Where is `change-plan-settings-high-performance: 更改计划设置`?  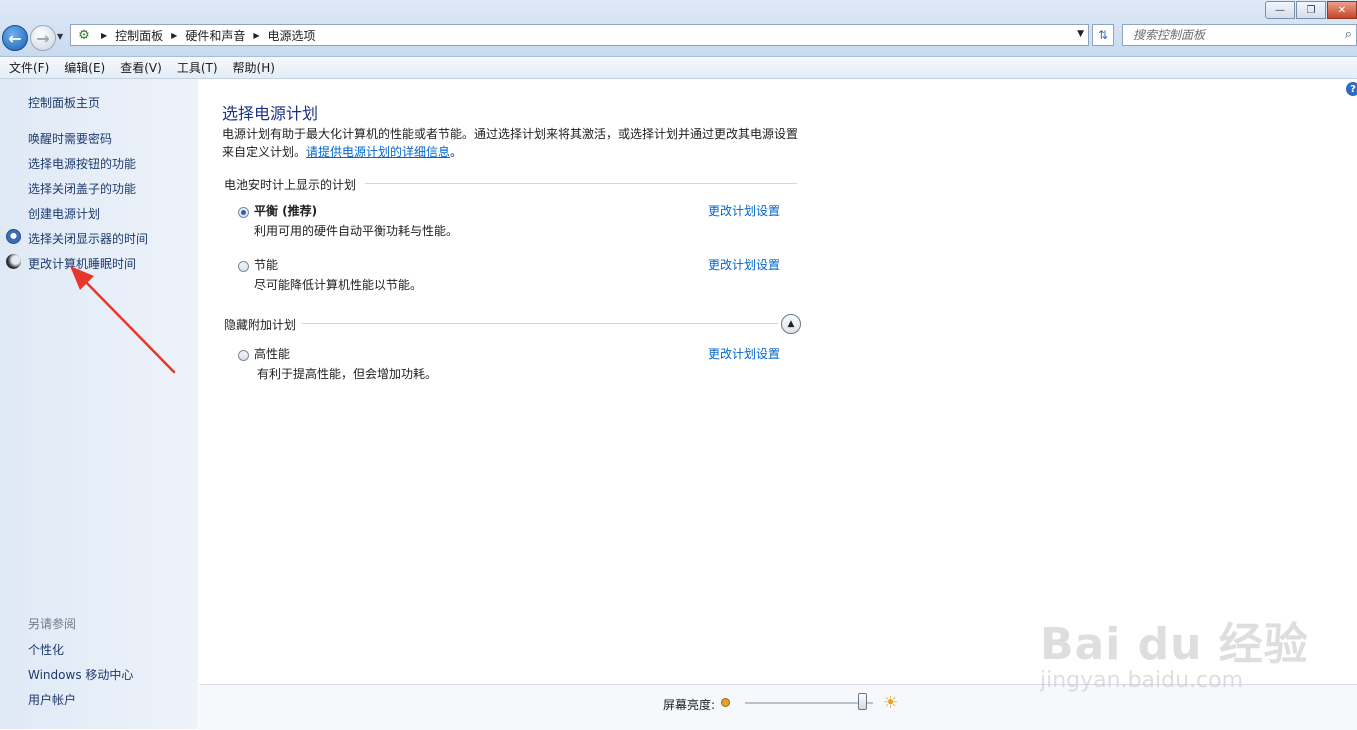
change-plan-settings-high-performance: 更改计划设置 is located at coordinates (744, 353).